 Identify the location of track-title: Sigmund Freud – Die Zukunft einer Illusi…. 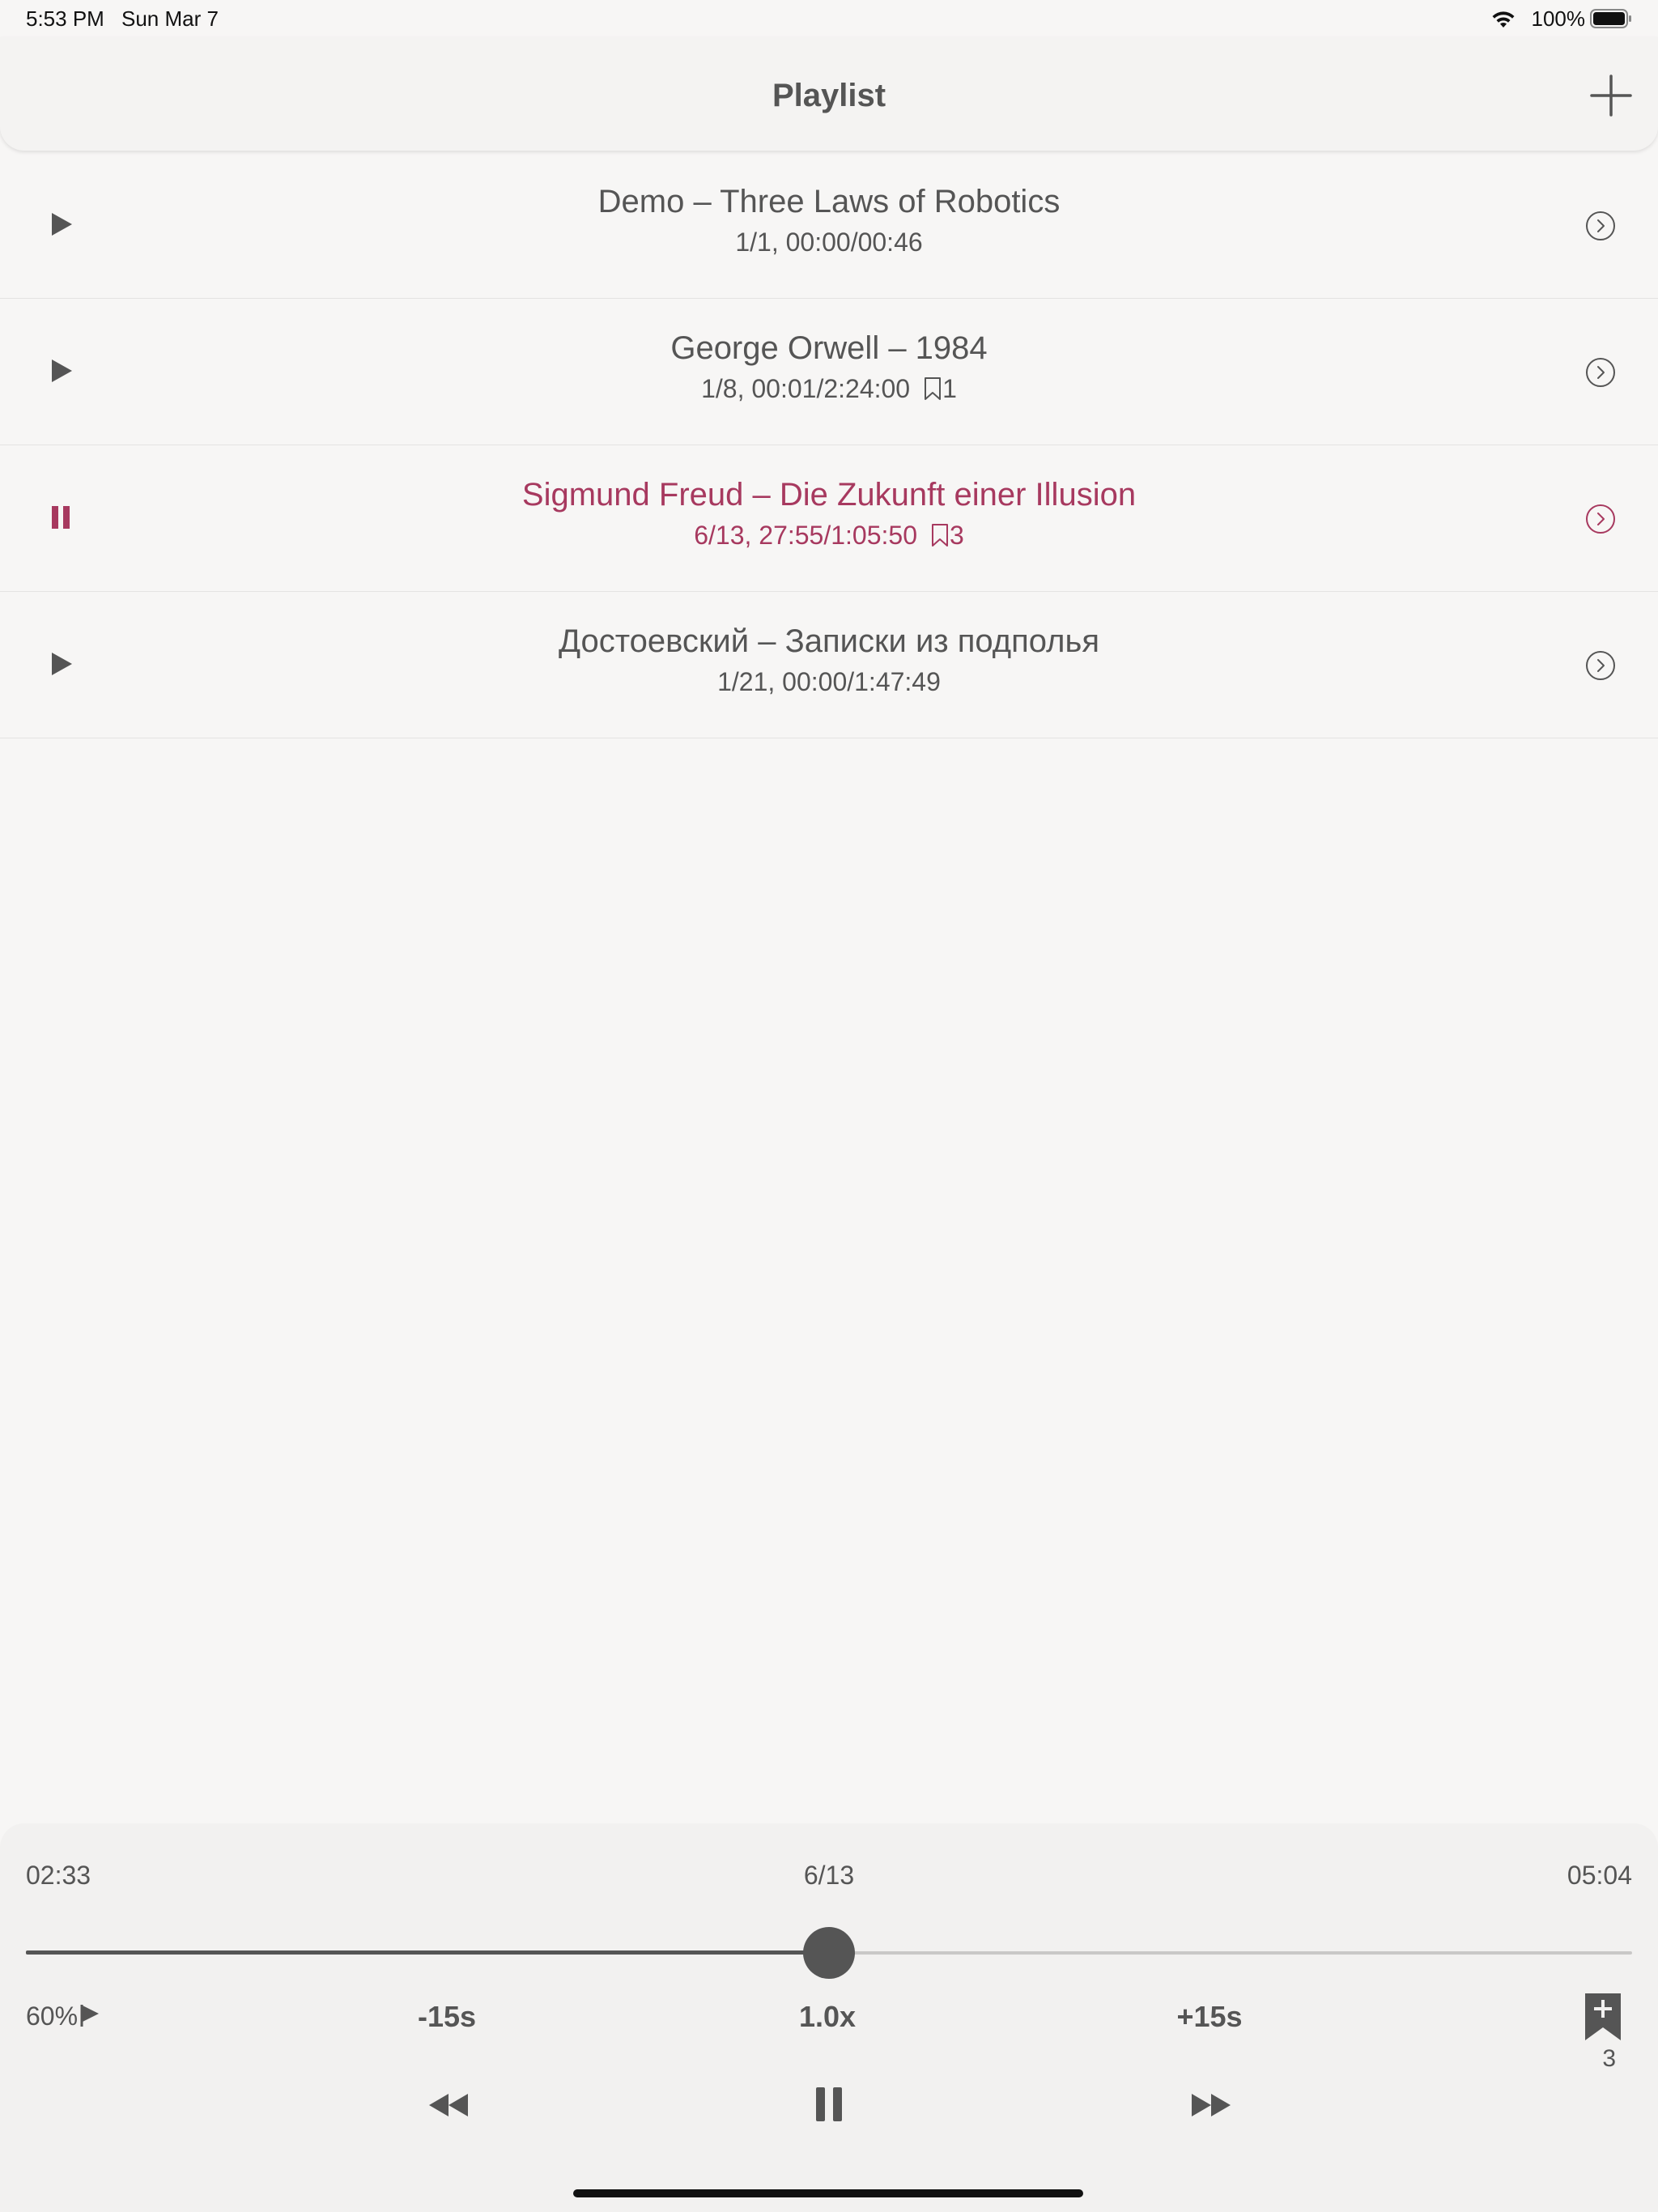
(829, 495).